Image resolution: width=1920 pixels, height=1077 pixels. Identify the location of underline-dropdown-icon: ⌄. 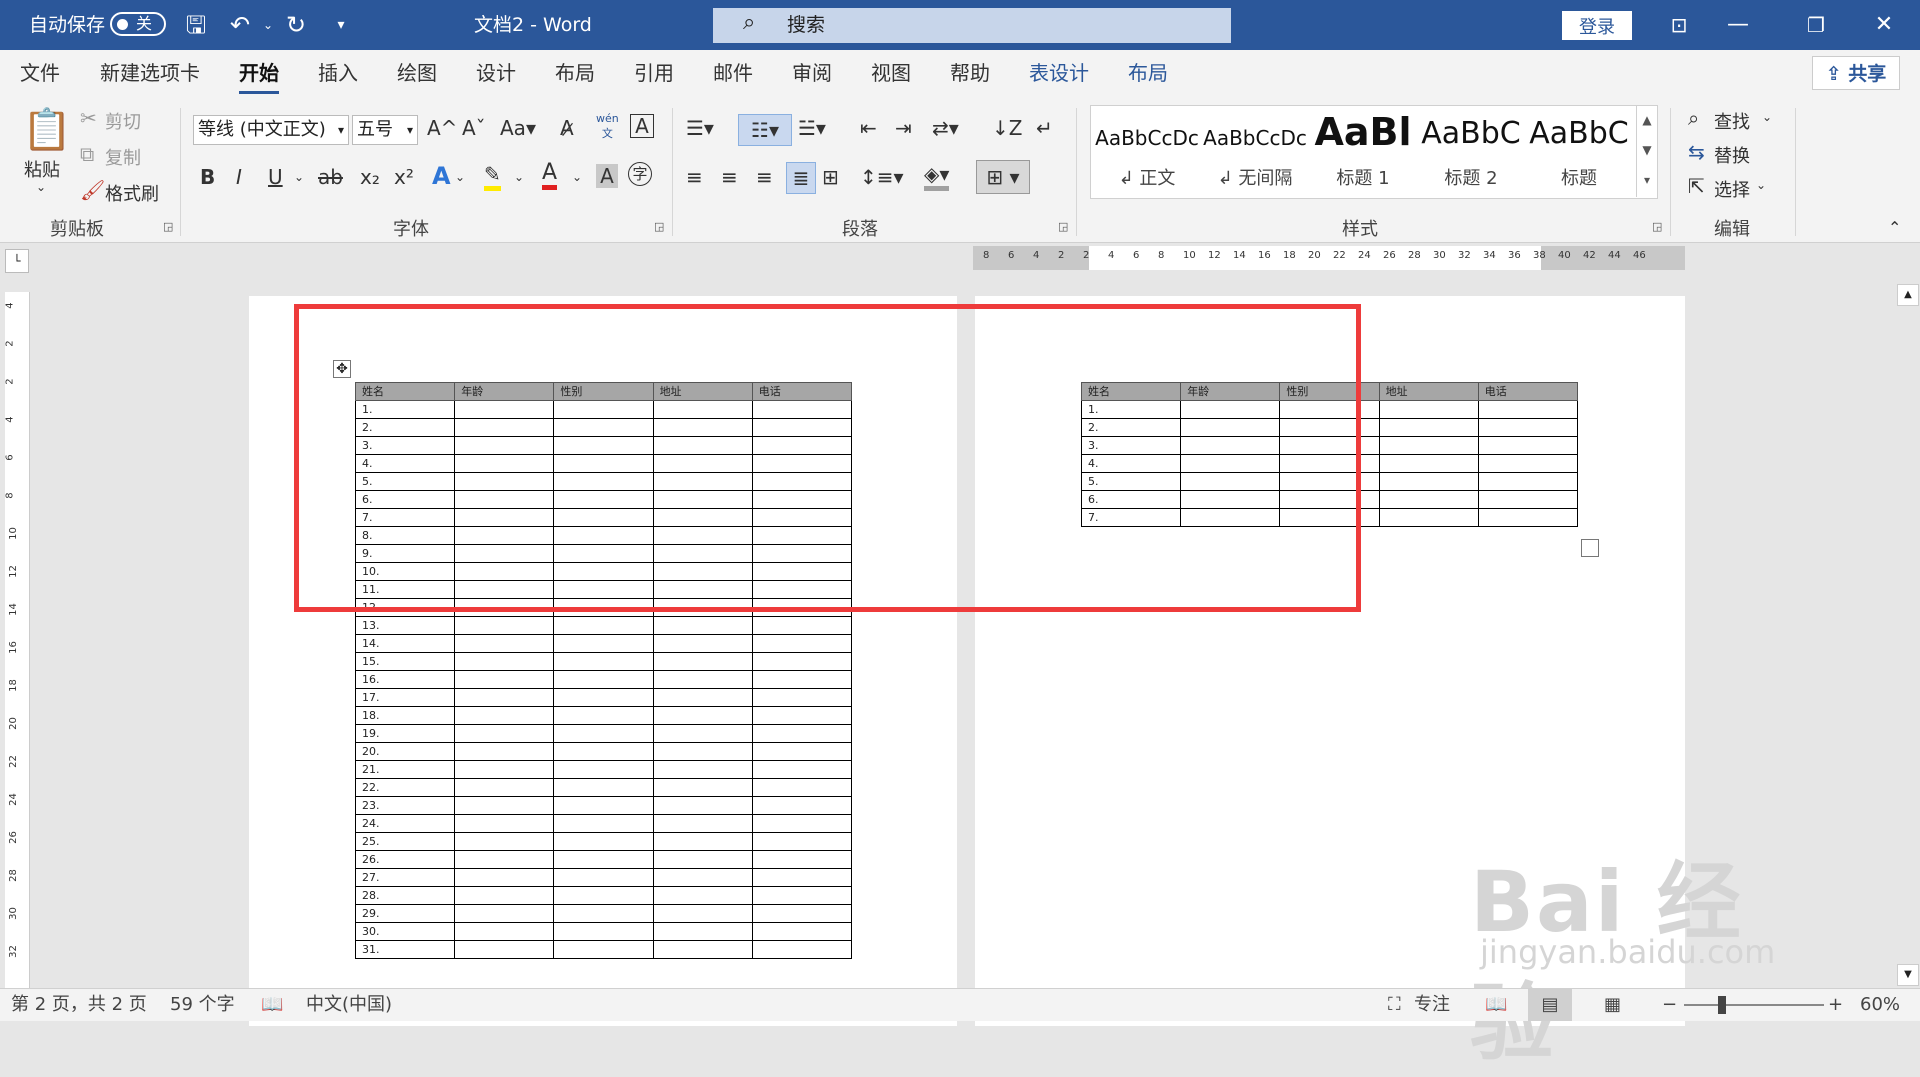
(299, 177).